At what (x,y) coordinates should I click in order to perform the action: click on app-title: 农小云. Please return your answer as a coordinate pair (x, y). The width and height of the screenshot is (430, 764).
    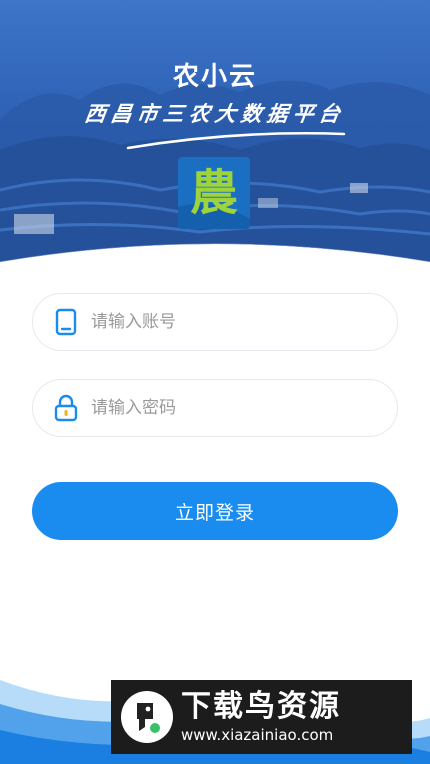
    Looking at the image, I should click on (214, 77).